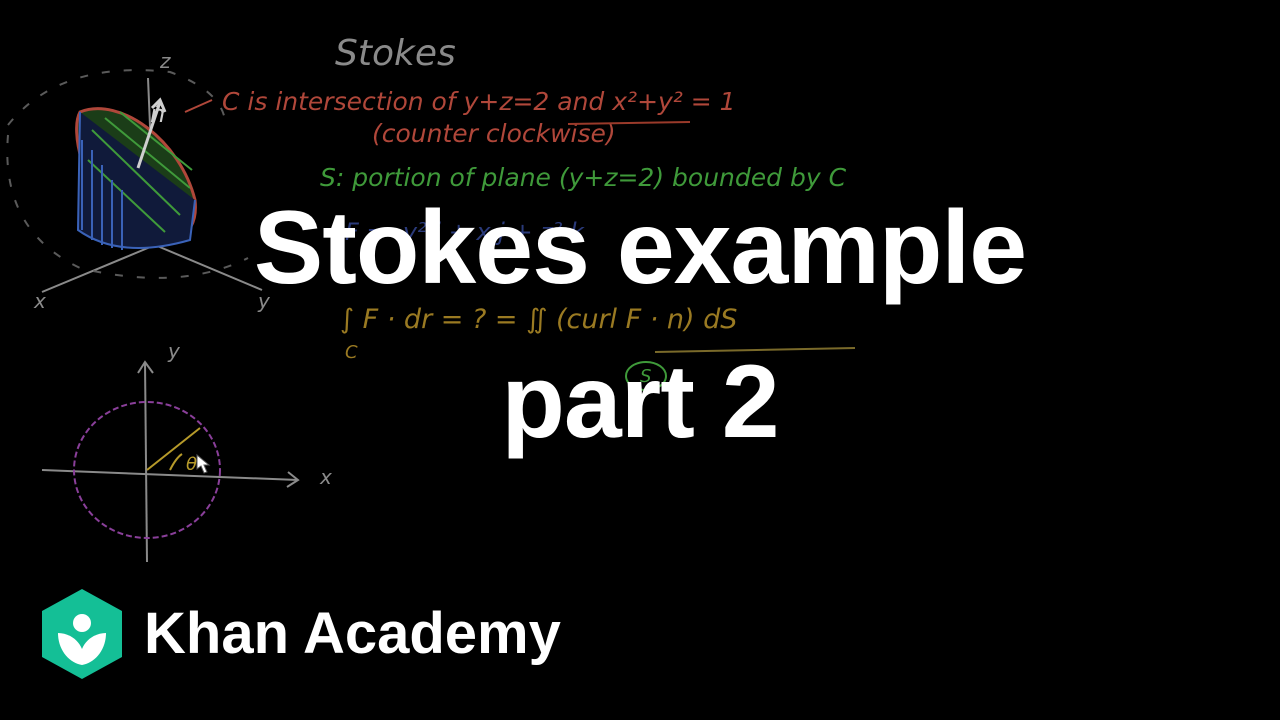 Image resolution: width=1280 pixels, height=720 pixels. What do you see at coordinates (191, 464) in the screenshot?
I see `angle-theta-label: θ` at bounding box center [191, 464].